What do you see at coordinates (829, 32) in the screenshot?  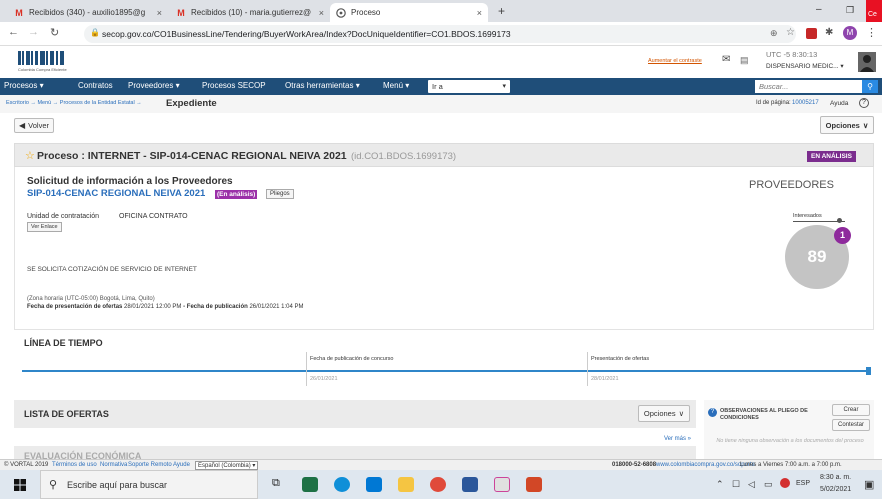 I see `extensions-icon: ✱` at bounding box center [829, 32].